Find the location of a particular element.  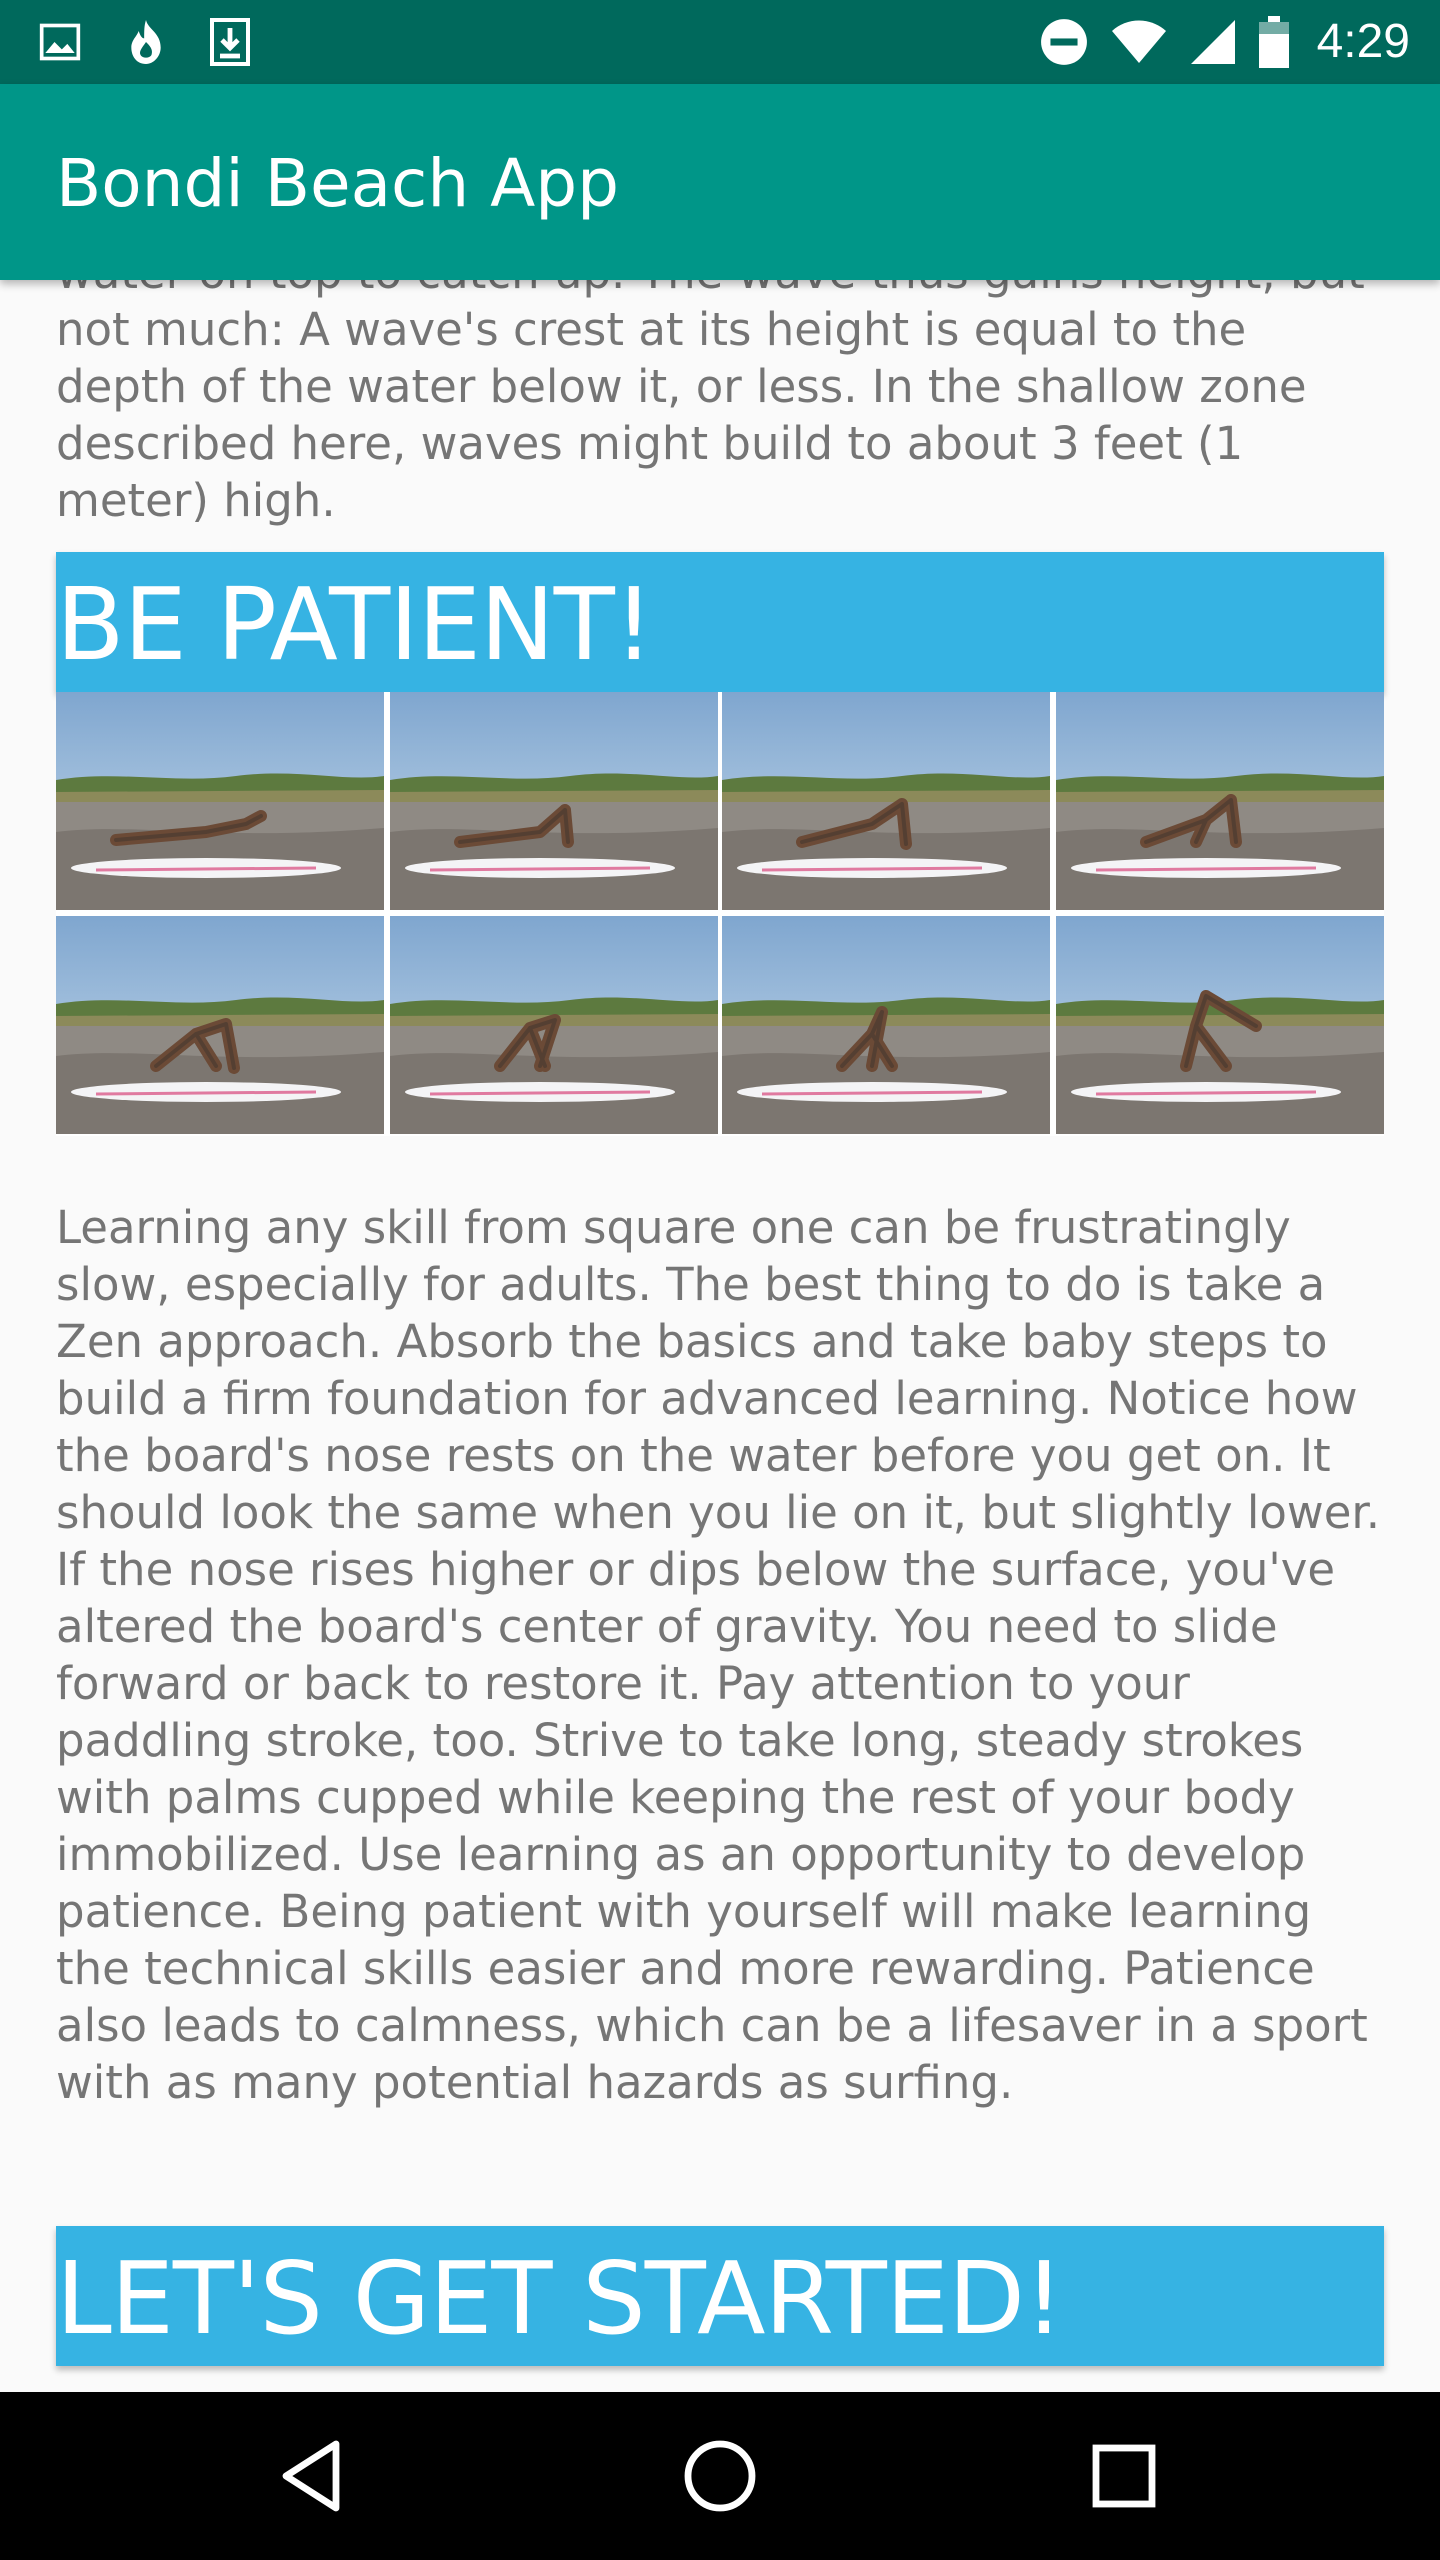

do-not-disturb-icon is located at coordinates (1063, 42).